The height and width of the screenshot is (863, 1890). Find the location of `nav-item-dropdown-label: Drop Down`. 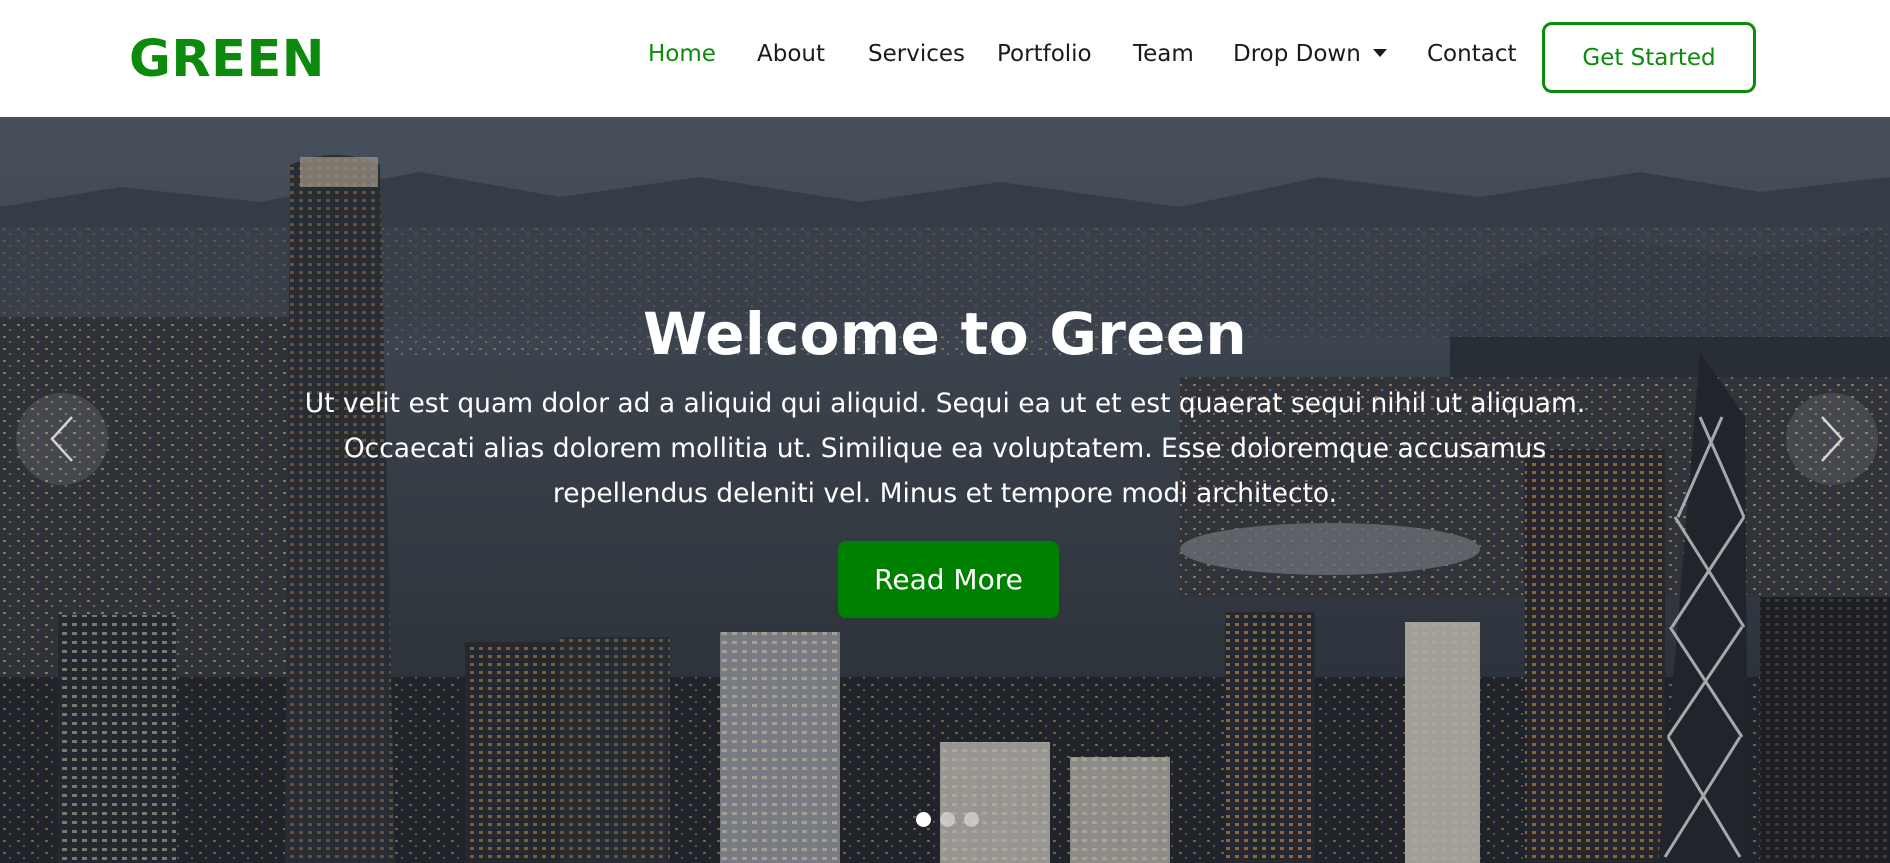

nav-item-dropdown-label: Drop Down is located at coordinates (1297, 54).